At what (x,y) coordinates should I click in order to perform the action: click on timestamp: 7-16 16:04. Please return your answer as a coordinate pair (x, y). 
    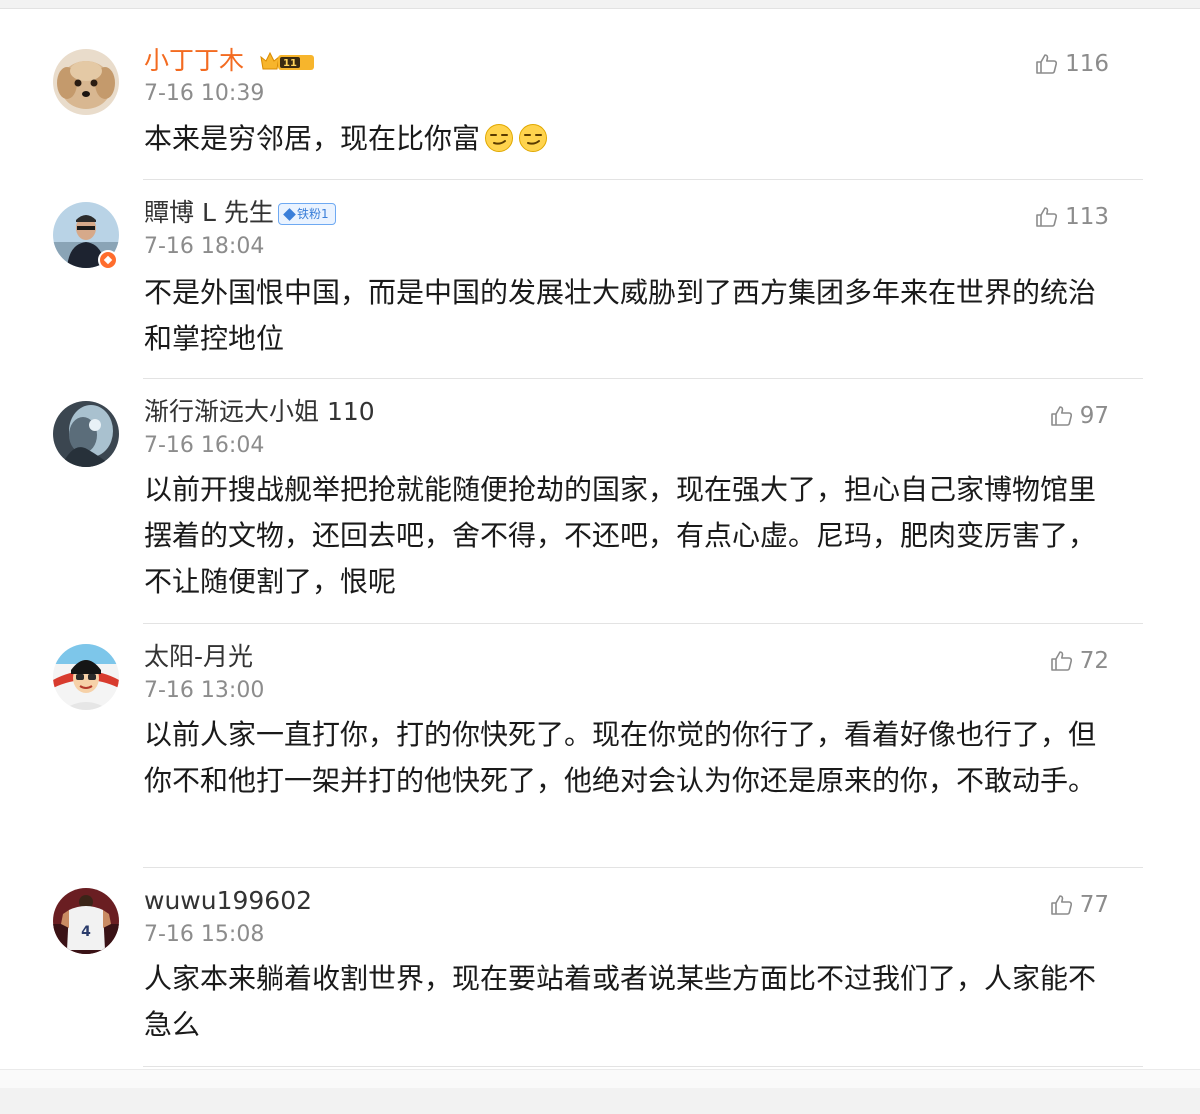
    Looking at the image, I should click on (204, 445).